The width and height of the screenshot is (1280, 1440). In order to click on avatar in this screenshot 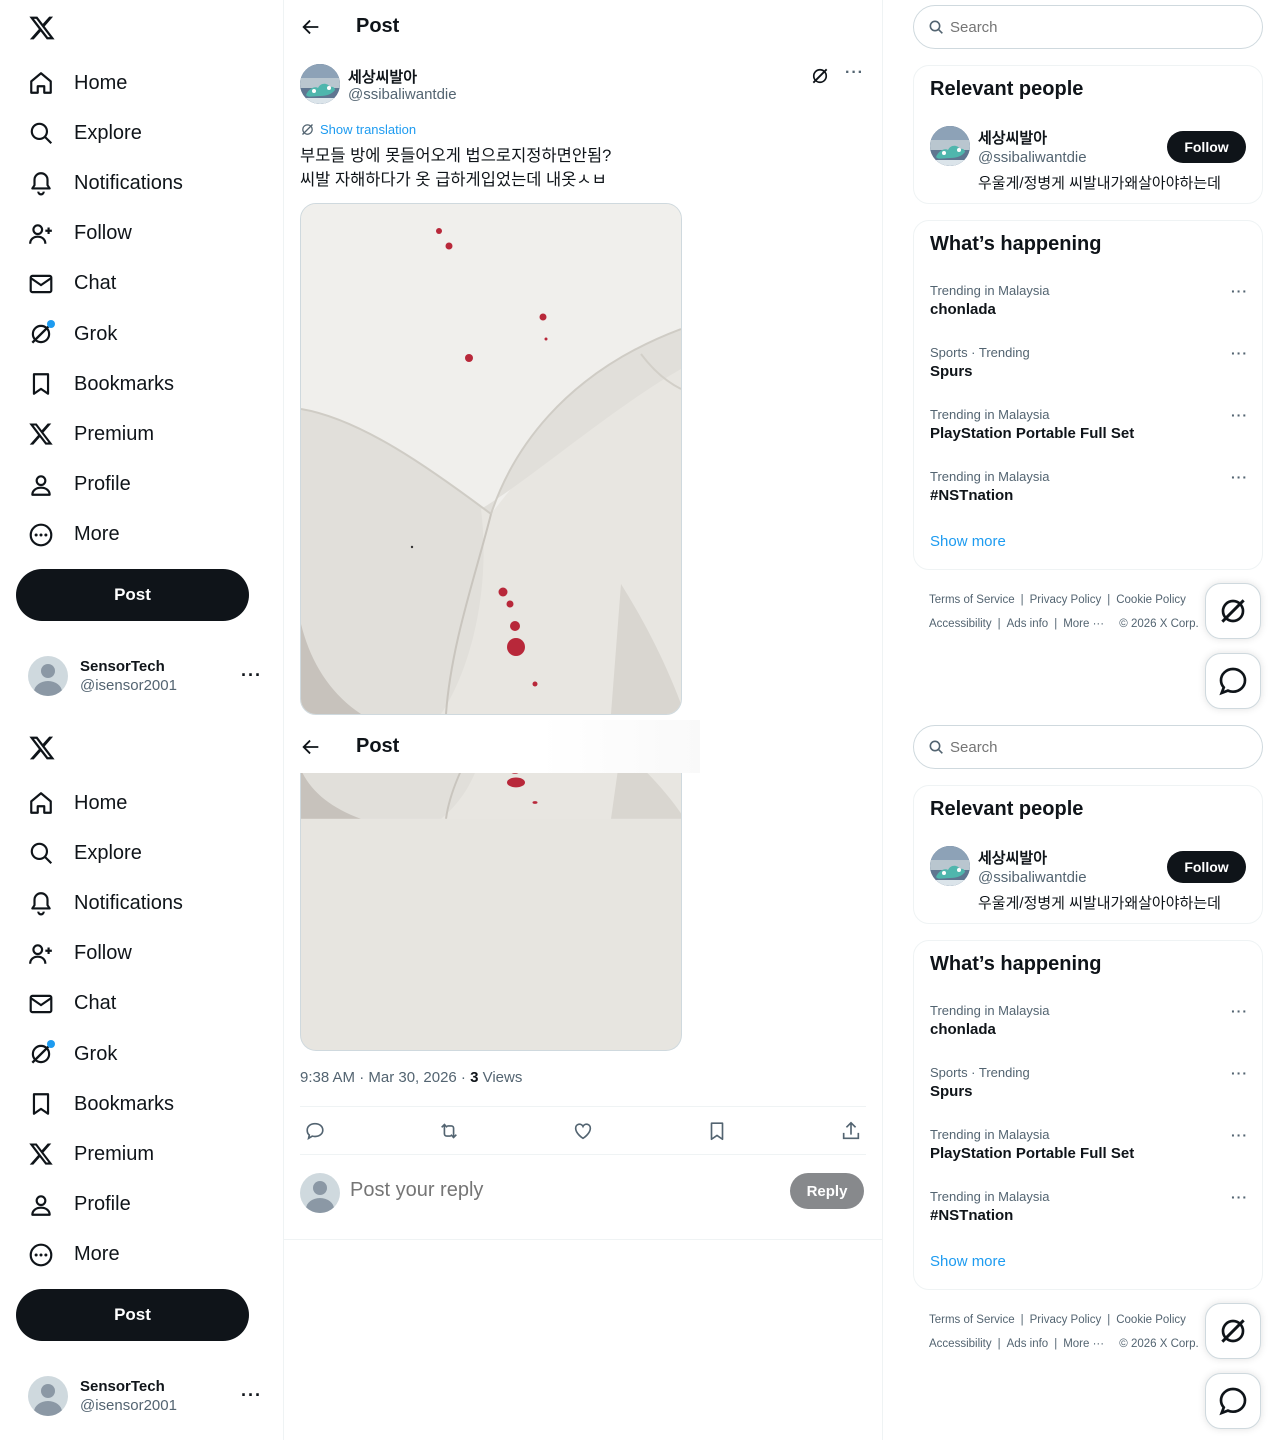, I will do `click(48, 1396)`.